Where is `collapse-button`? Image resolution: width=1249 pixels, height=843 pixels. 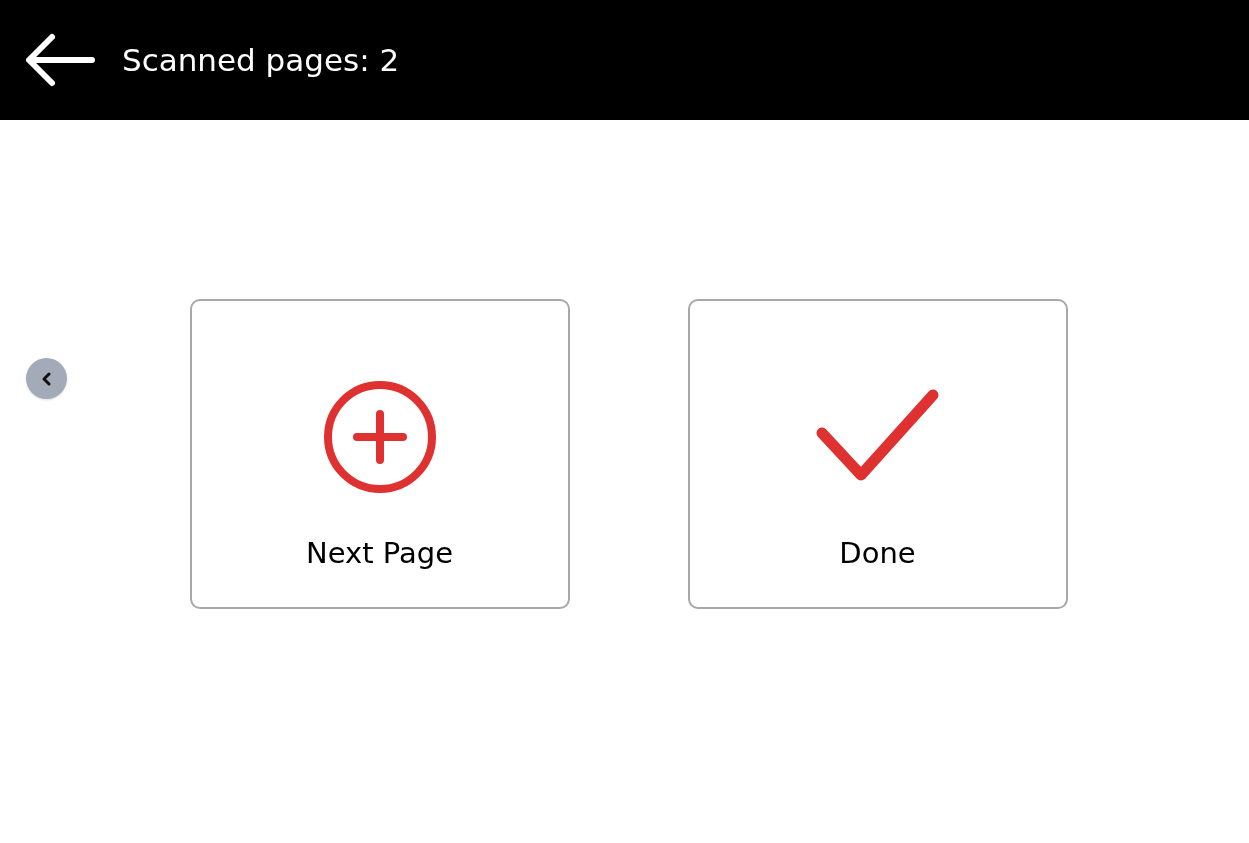 collapse-button is located at coordinates (46, 378).